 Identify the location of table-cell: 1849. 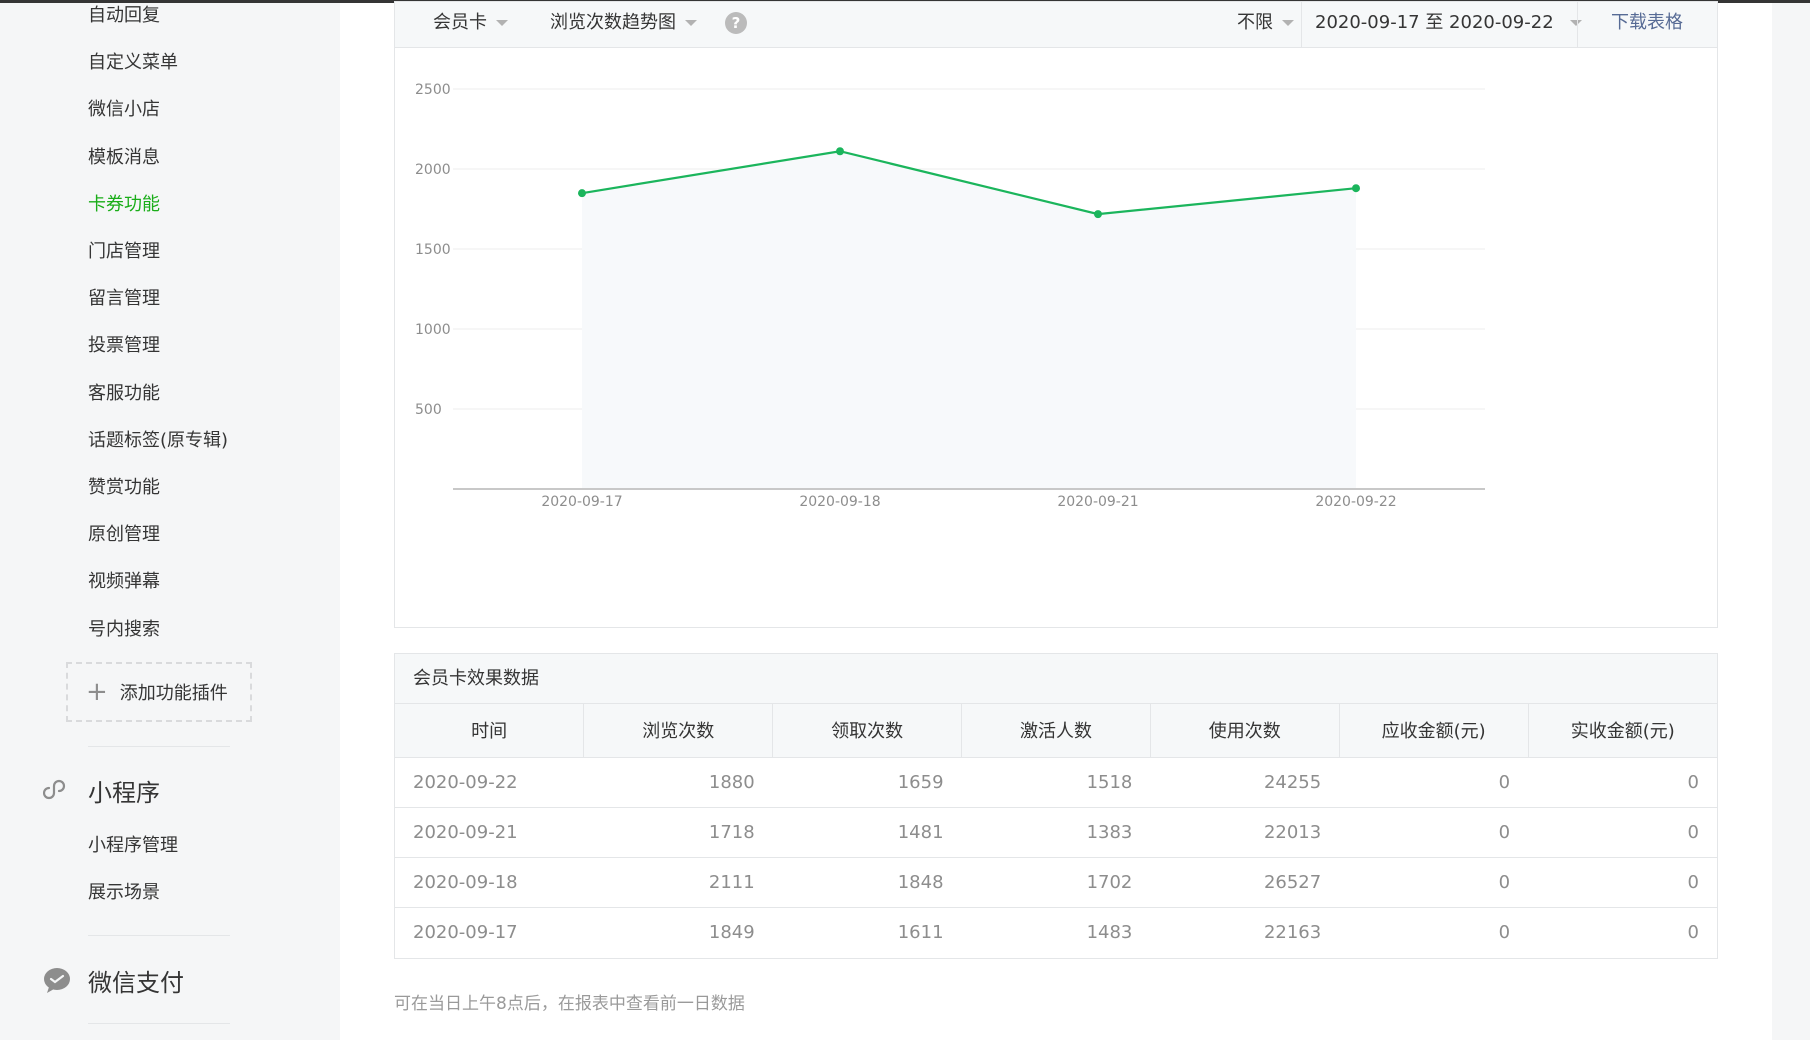
(731, 932).